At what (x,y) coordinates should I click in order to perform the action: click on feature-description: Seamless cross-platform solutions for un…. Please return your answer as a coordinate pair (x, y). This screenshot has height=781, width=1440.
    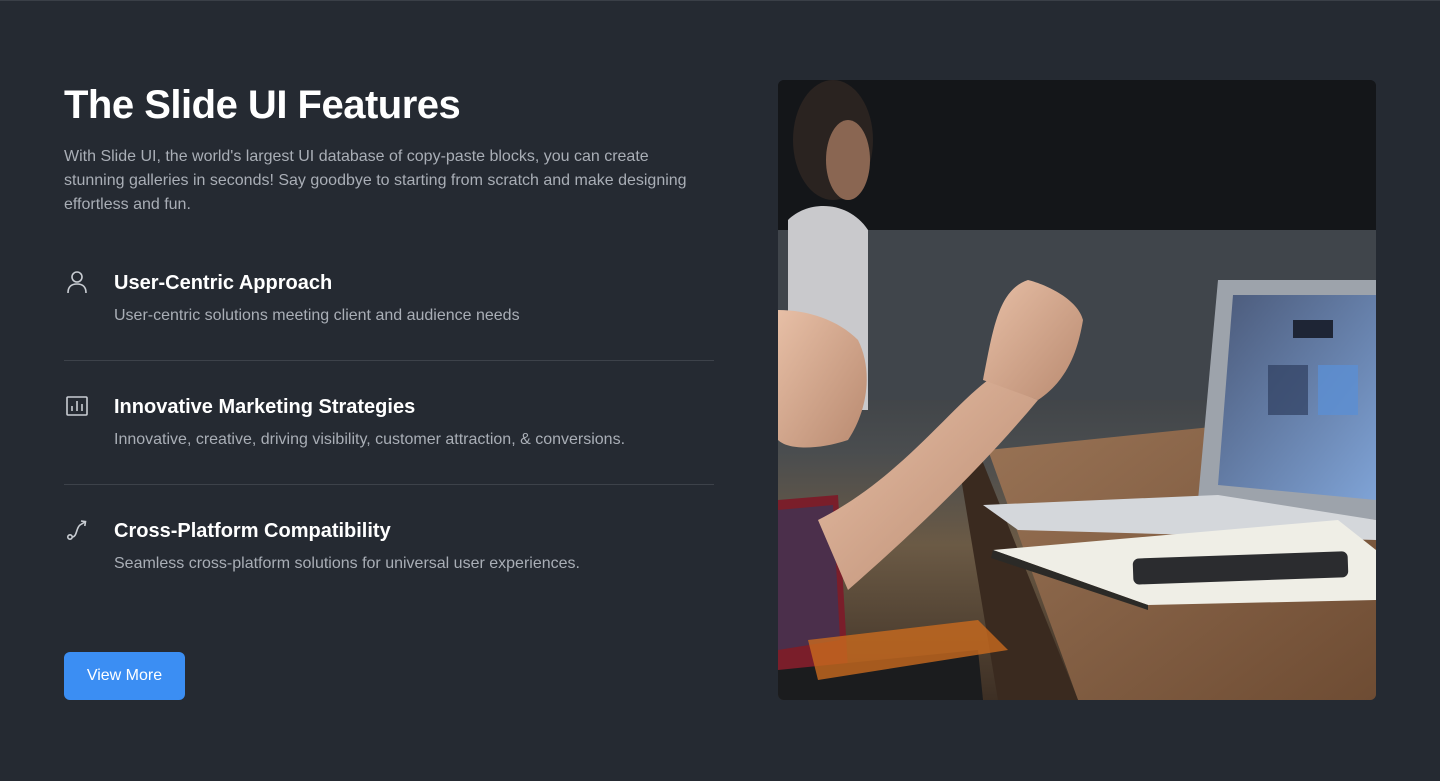
    Looking at the image, I should click on (347, 563).